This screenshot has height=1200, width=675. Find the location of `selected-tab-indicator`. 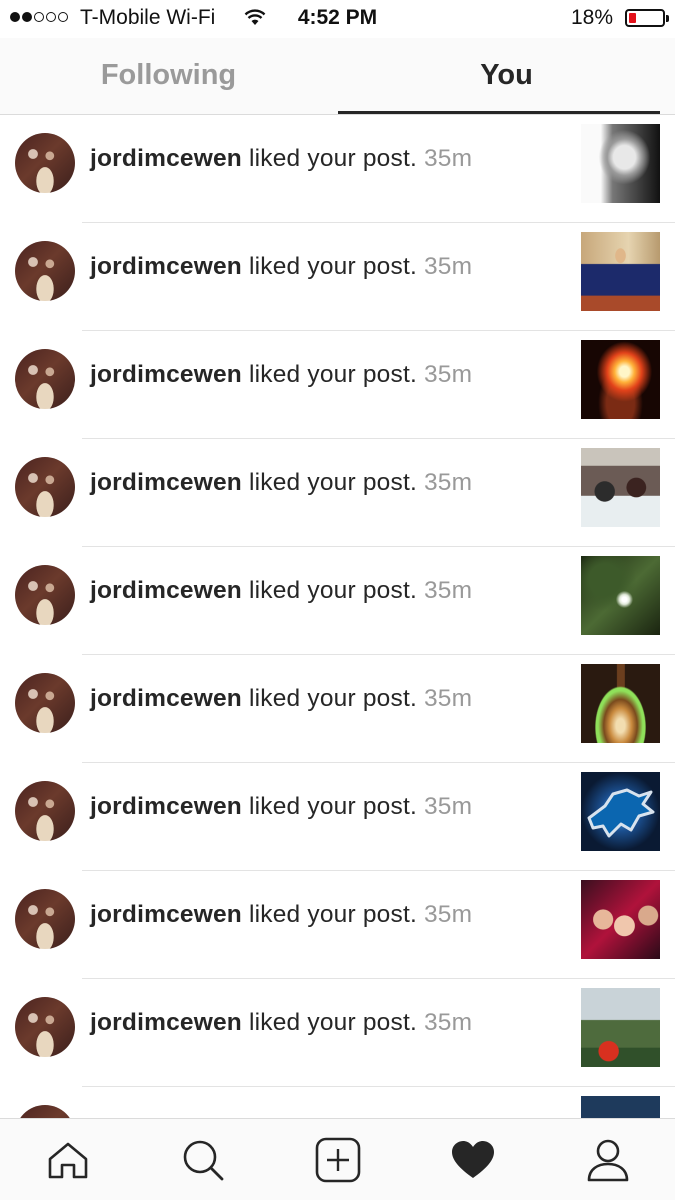

selected-tab-indicator is located at coordinates (499, 112).